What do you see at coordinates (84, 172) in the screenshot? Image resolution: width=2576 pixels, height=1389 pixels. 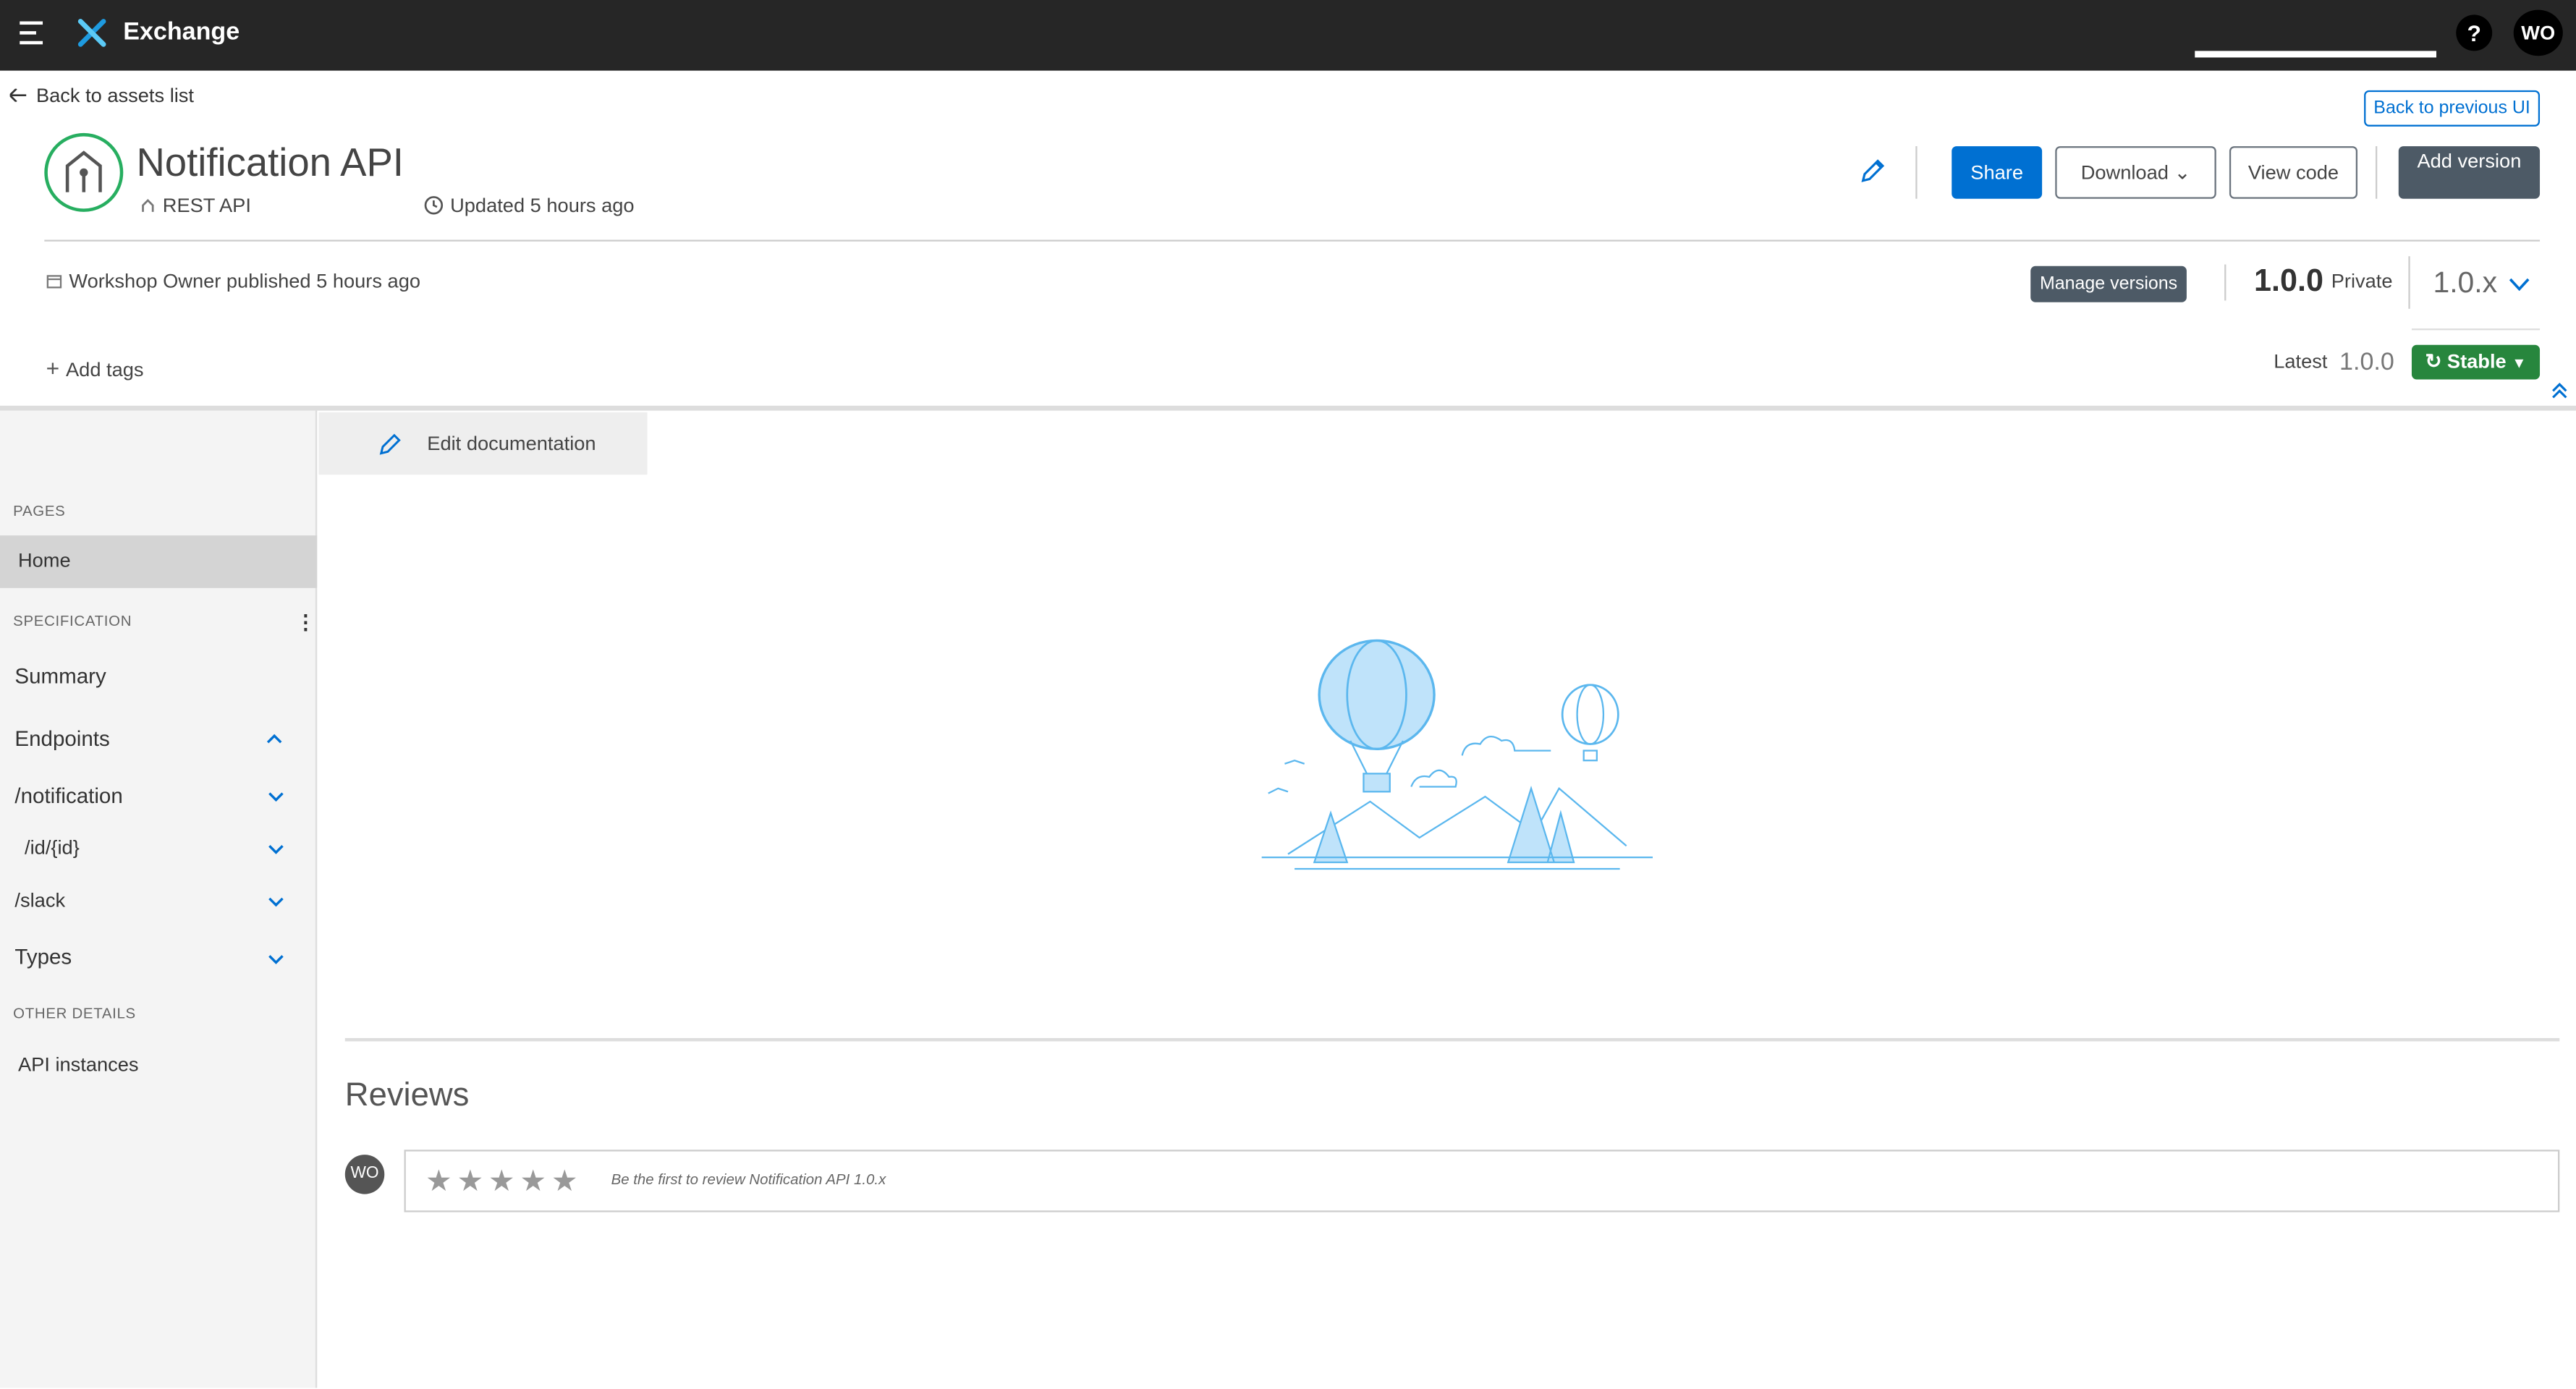 I see `rest-api-asset-icon` at bounding box center [84, 172].